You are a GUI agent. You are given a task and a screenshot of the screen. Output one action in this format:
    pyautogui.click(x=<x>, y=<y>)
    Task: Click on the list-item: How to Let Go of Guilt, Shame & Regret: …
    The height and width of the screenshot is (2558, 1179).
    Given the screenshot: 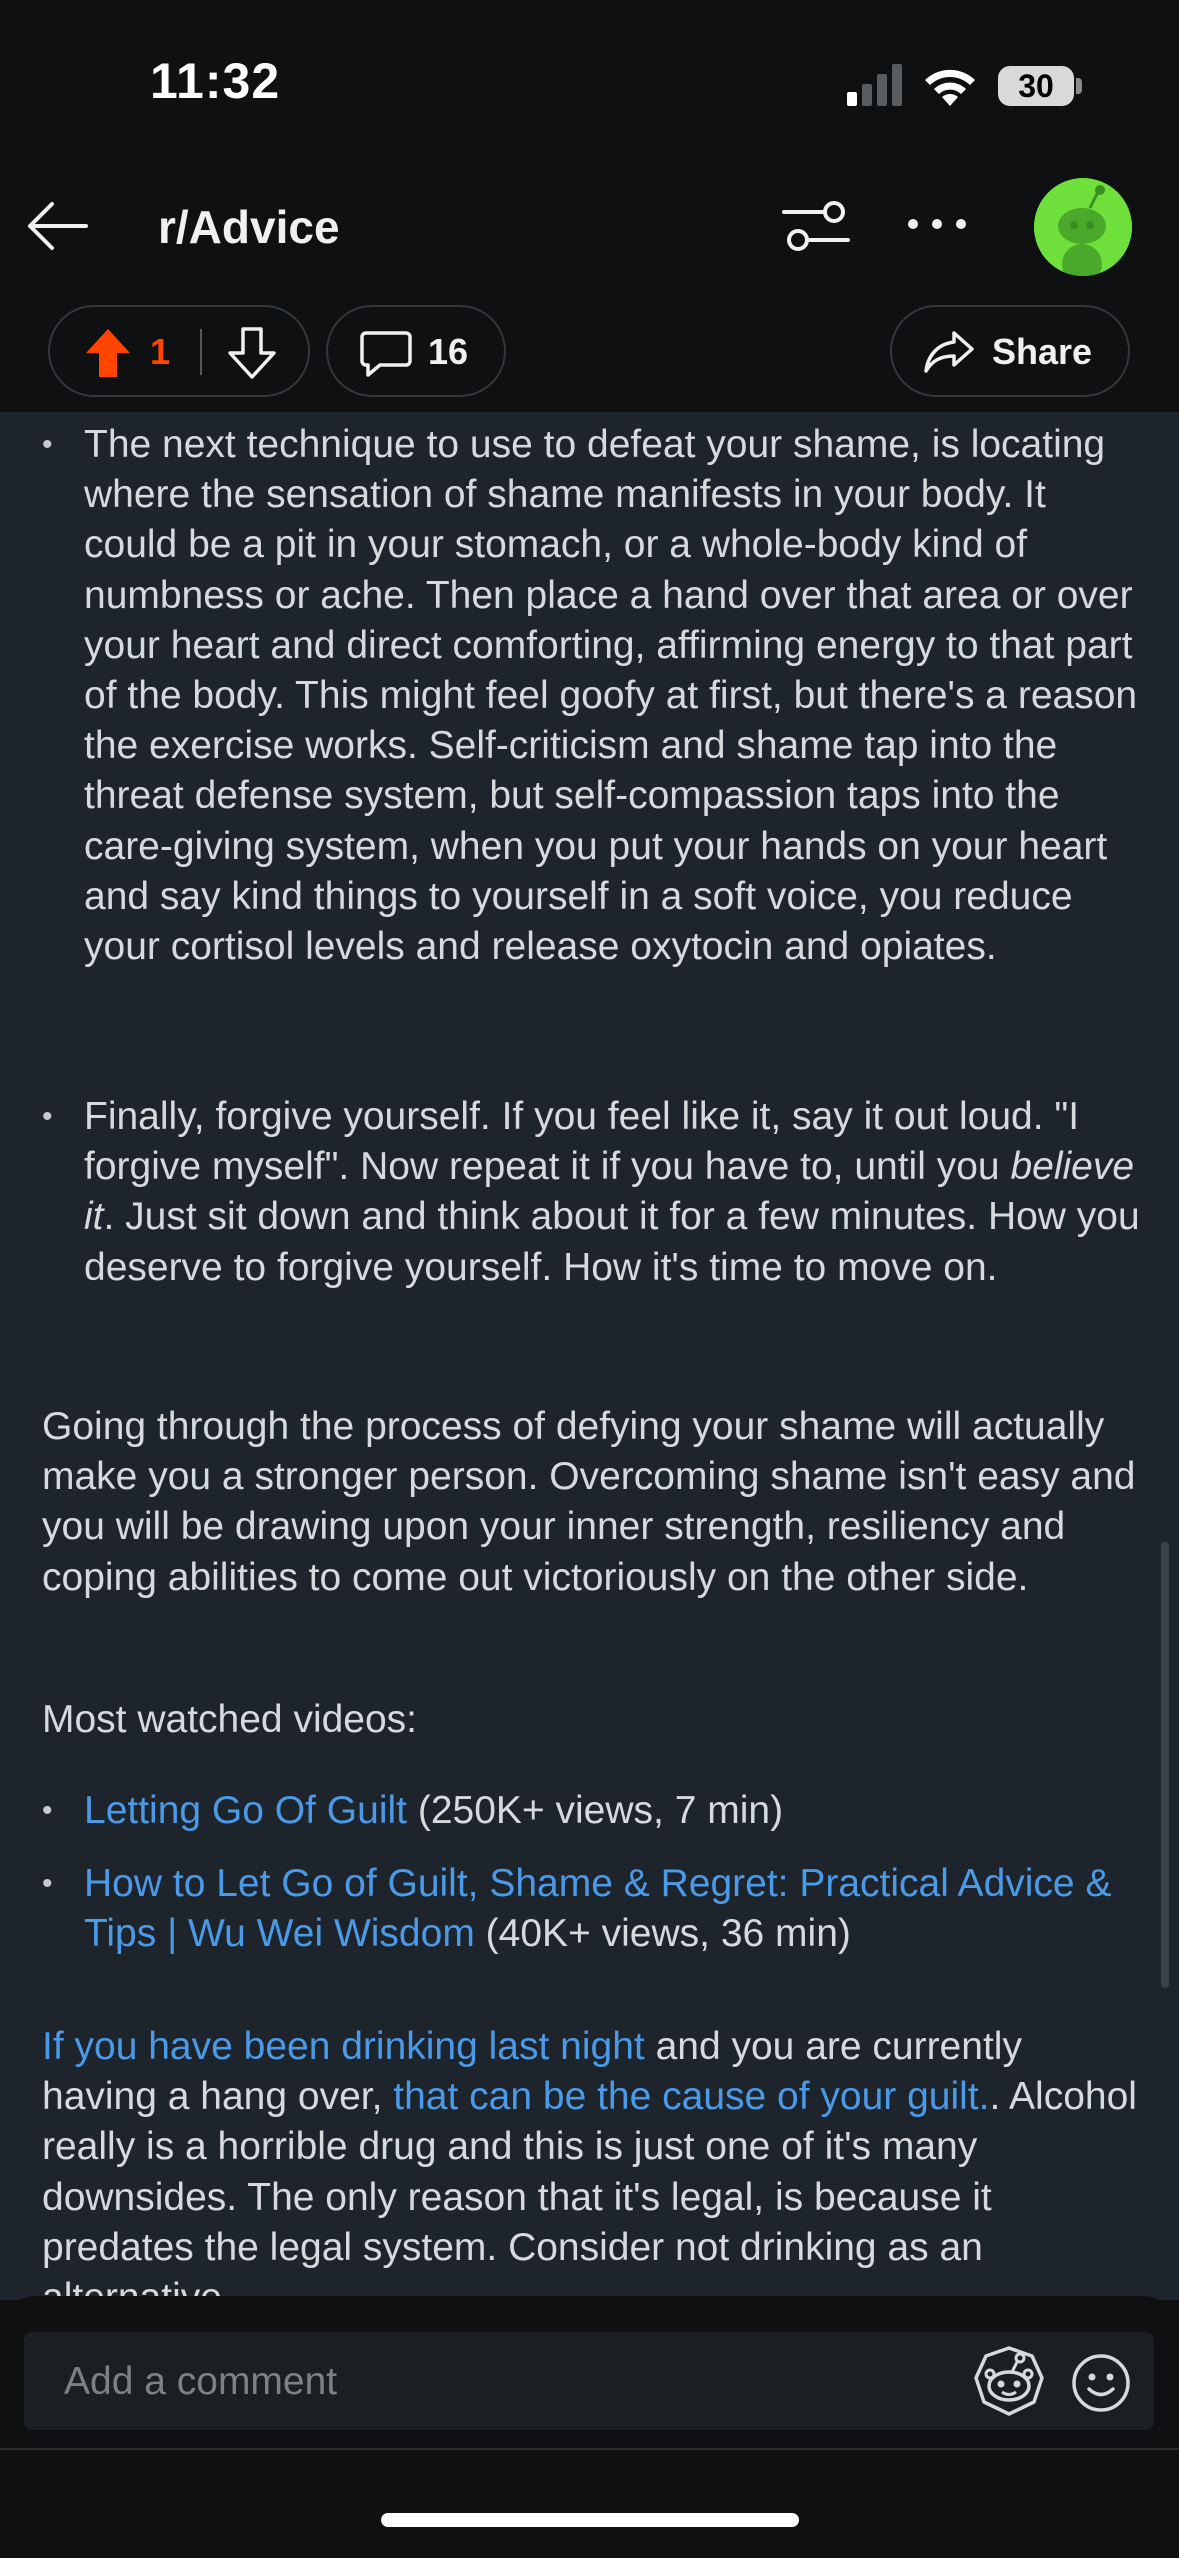 What is the action you would take?
    pyautogui.click(x=592, y=1909)
    